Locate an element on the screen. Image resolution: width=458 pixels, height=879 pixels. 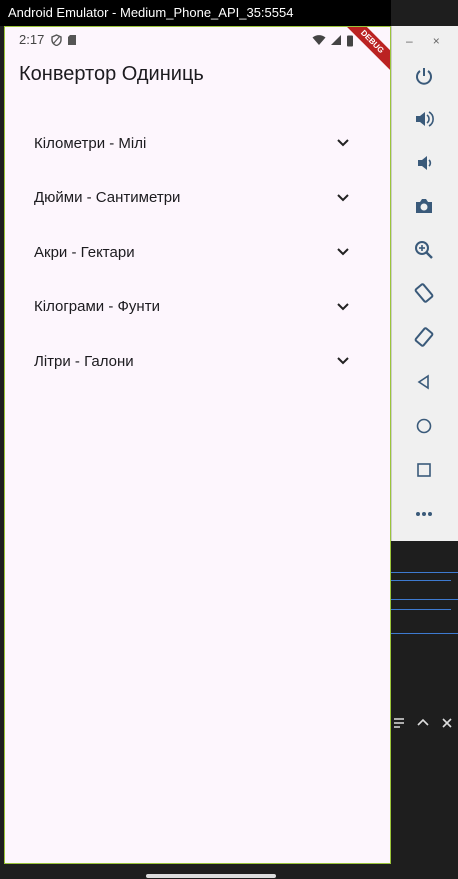
back-icon is located at coordinates (424, 382).